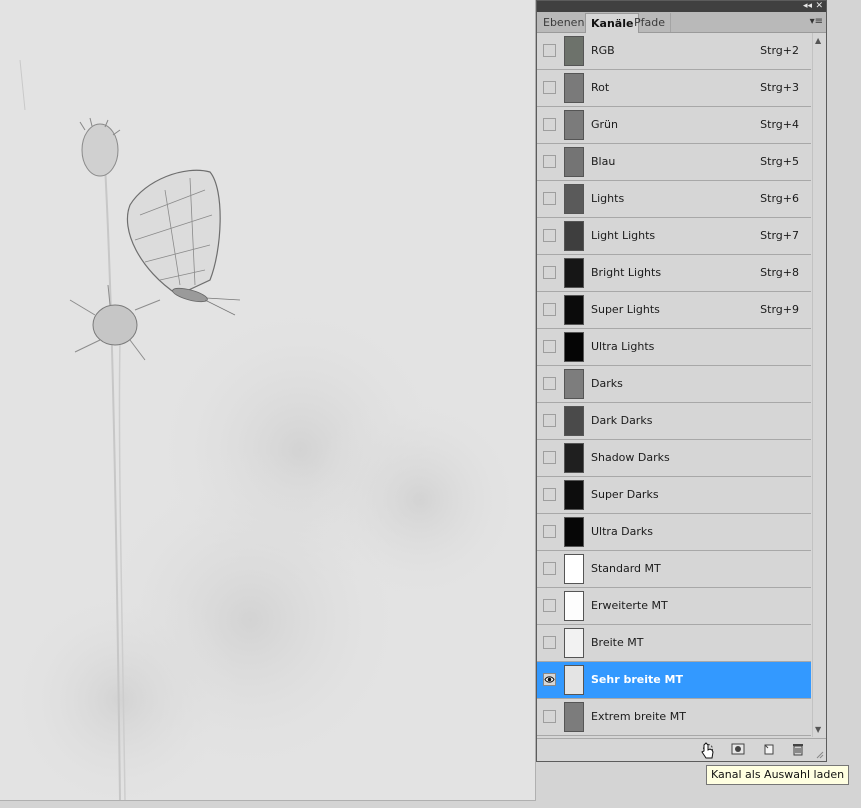 The height and width of the screenshot is (808, 861). I want to click on channel-row: Breite MT, so click(674, 643).